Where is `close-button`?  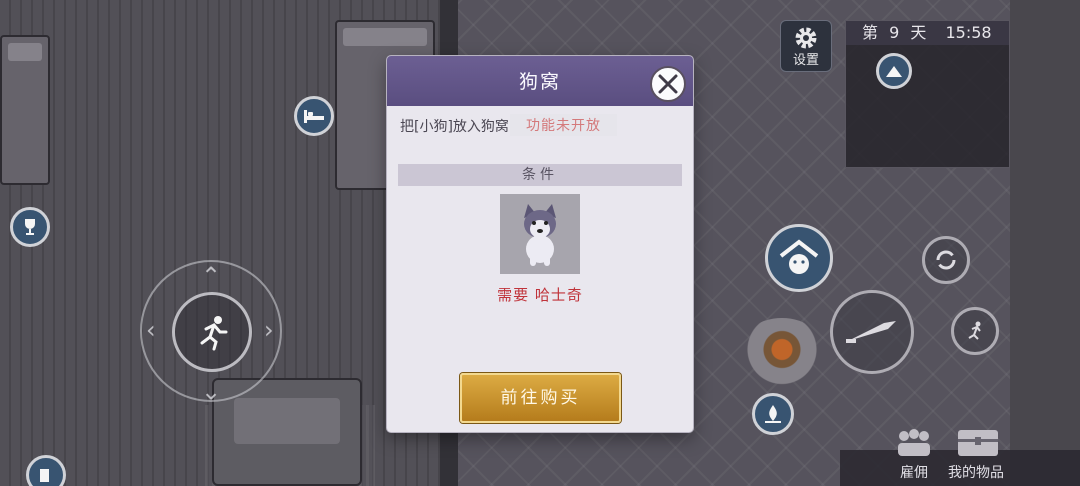
close-button is located at coordinates (668, 84).